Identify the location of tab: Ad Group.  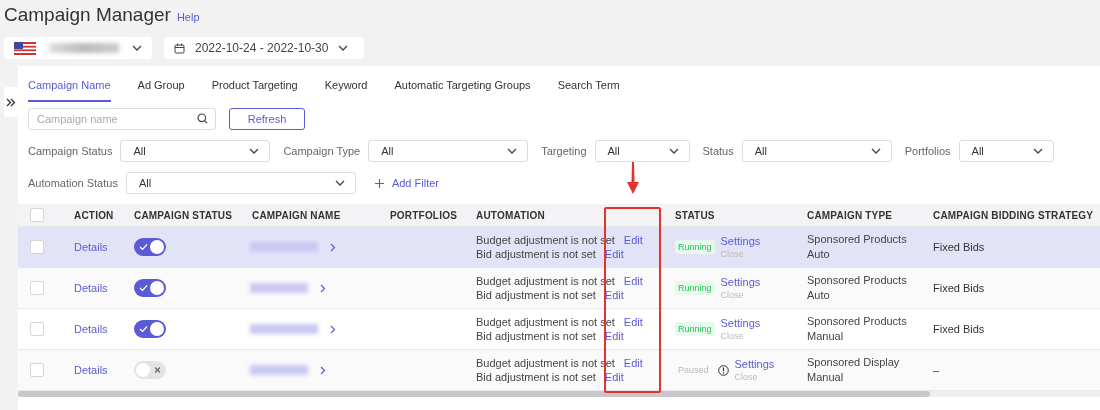
(161, 90).